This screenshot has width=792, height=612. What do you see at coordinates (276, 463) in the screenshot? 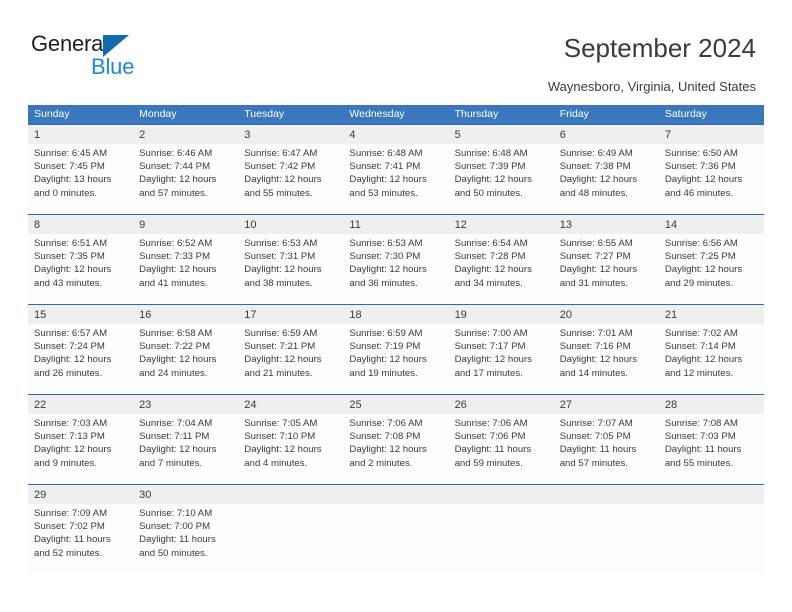
I see `daylight-line-2: and 4 minutes.` at bounding box center [276, 463].